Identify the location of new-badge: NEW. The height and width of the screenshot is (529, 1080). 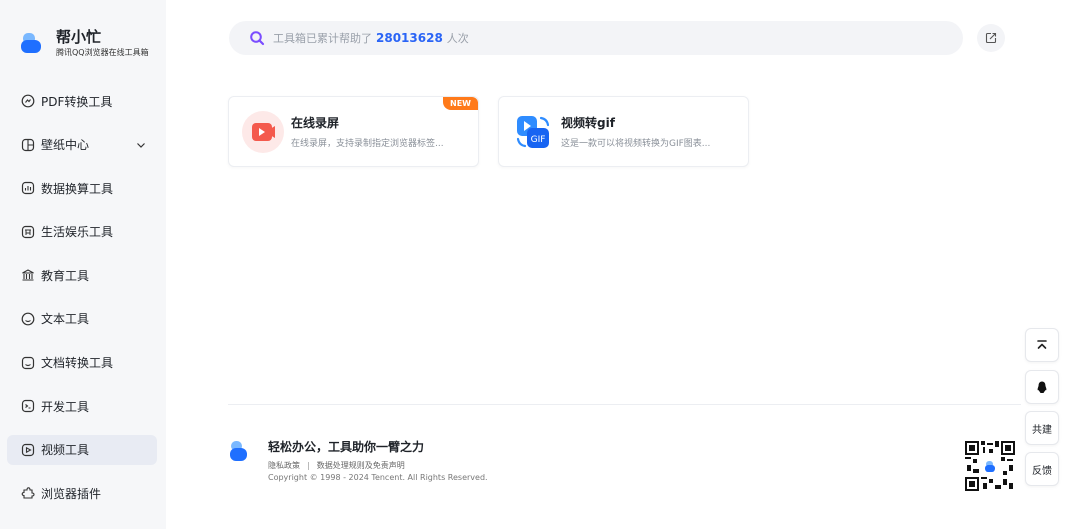
(460, 103).